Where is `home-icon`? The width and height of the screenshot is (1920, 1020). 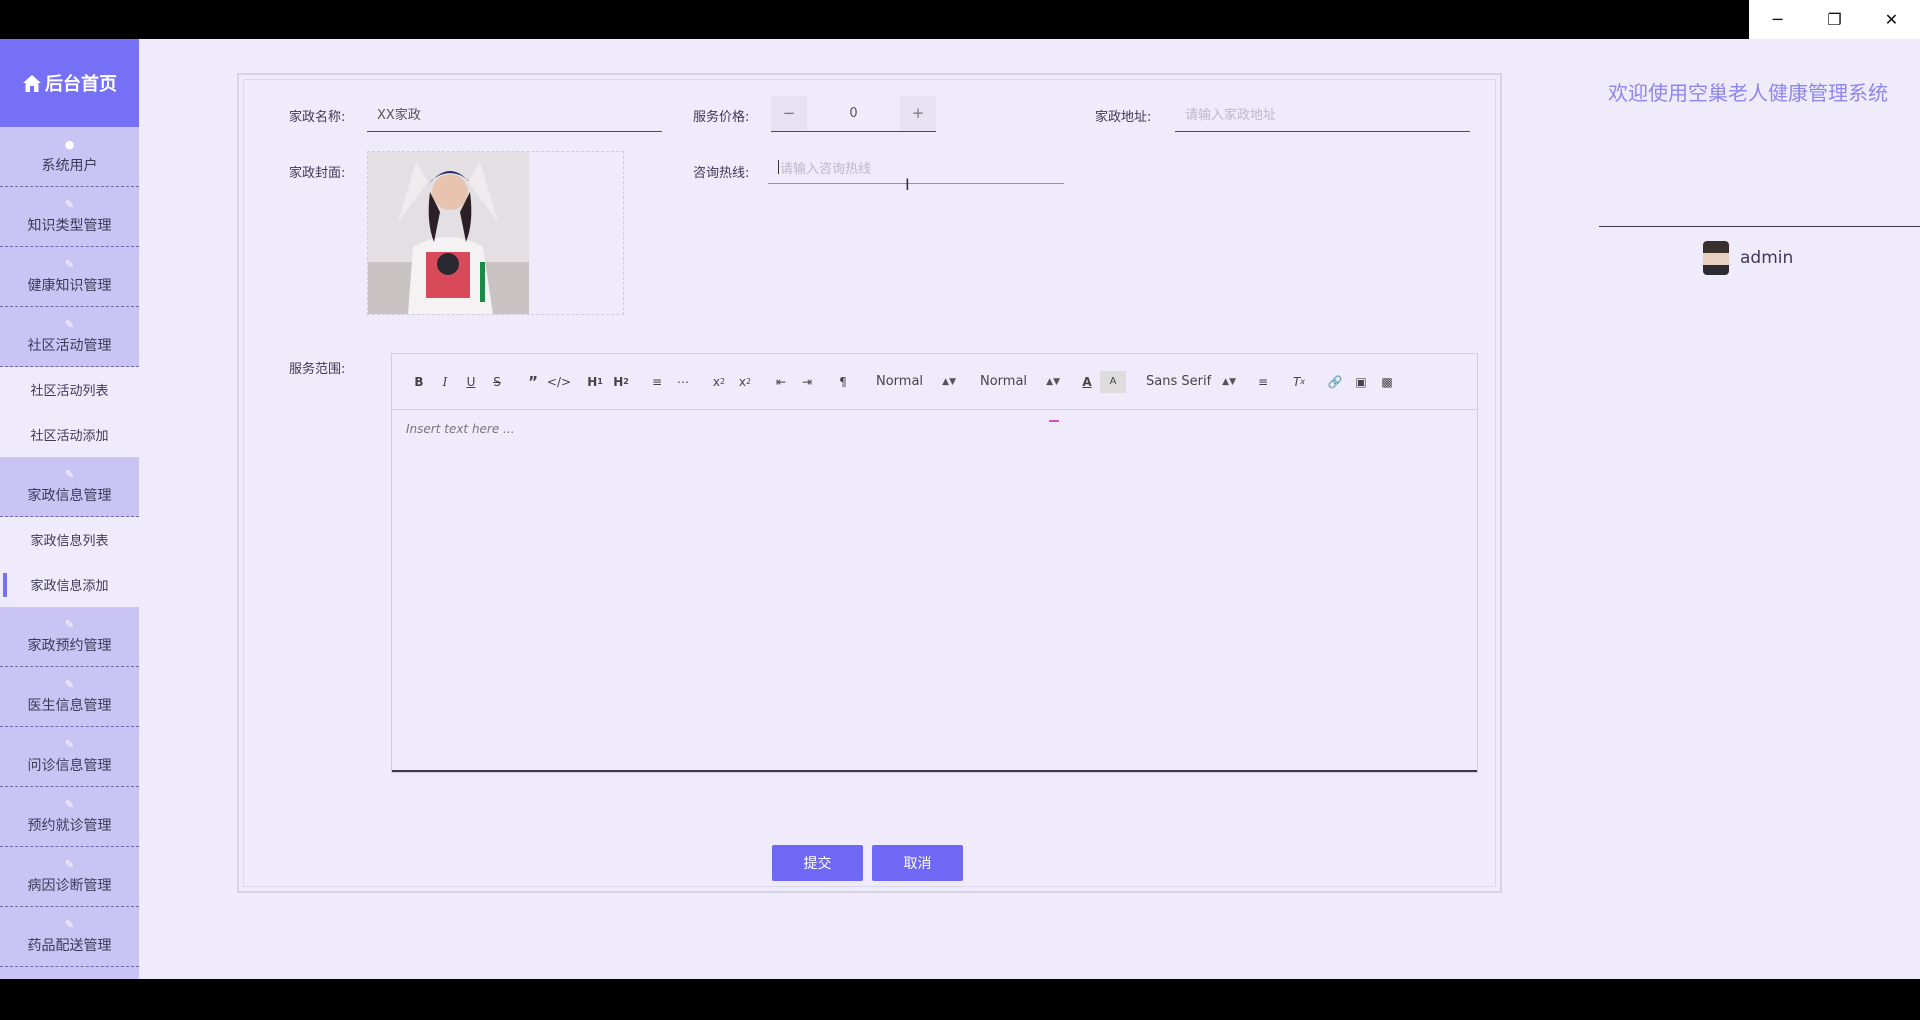 home-icon is located at coordinates (32, 83).